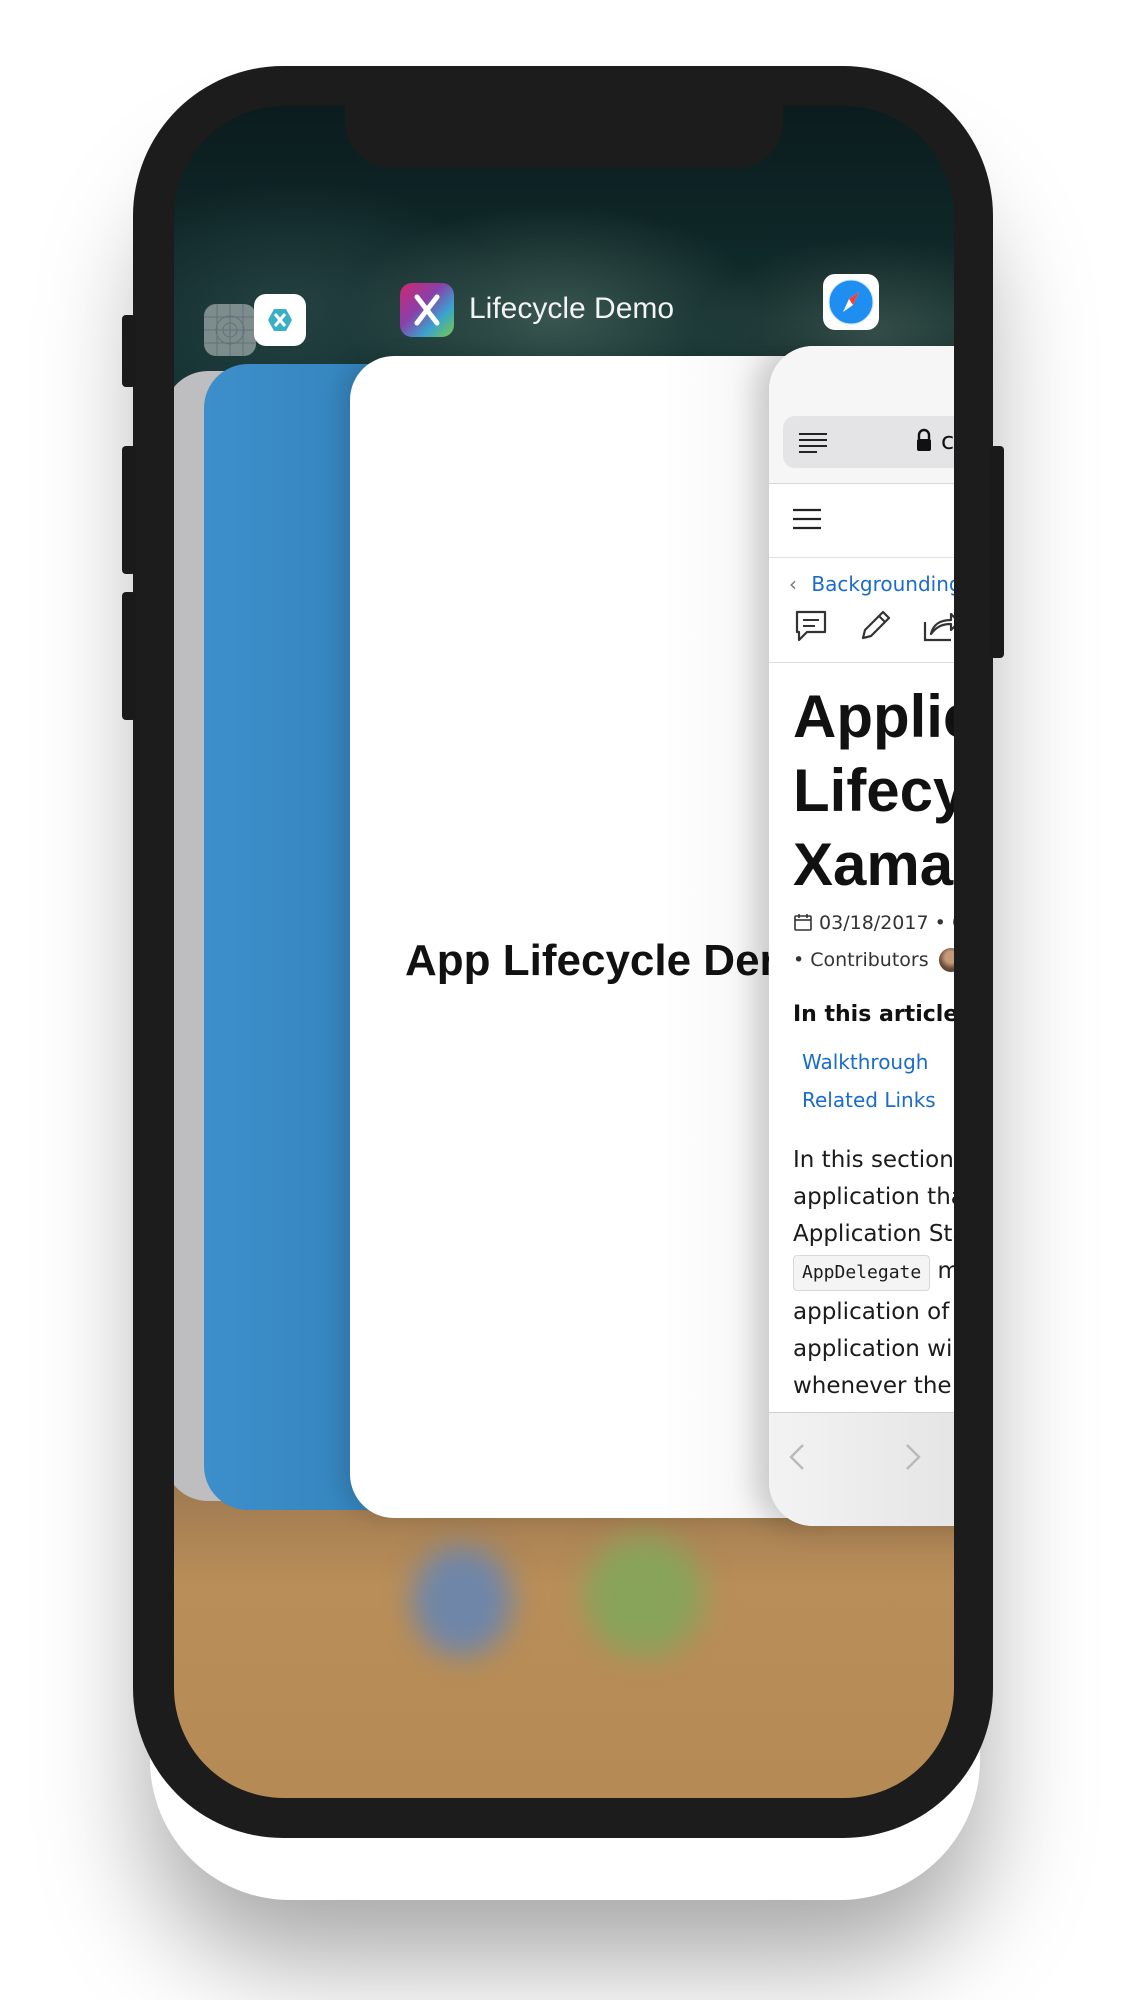 The image size is (1126, 2000). Describe the element at coordinates (868, 442) in the screenshot. I see `address-bar: c` at that location.